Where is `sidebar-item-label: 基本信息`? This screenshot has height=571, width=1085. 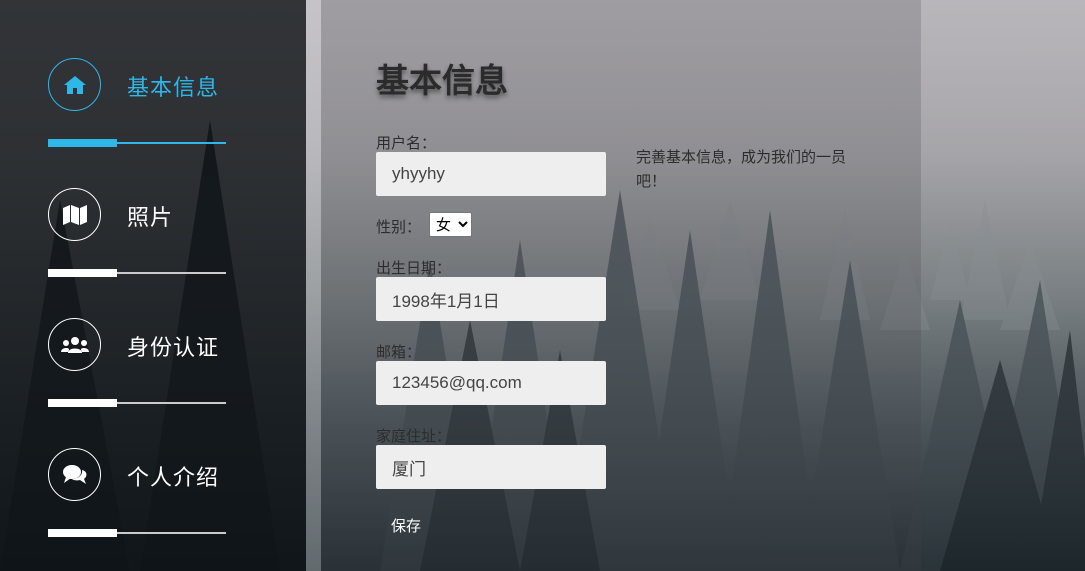 sidebar-item-label: 基本信息 is located at coordinates (173, 88).